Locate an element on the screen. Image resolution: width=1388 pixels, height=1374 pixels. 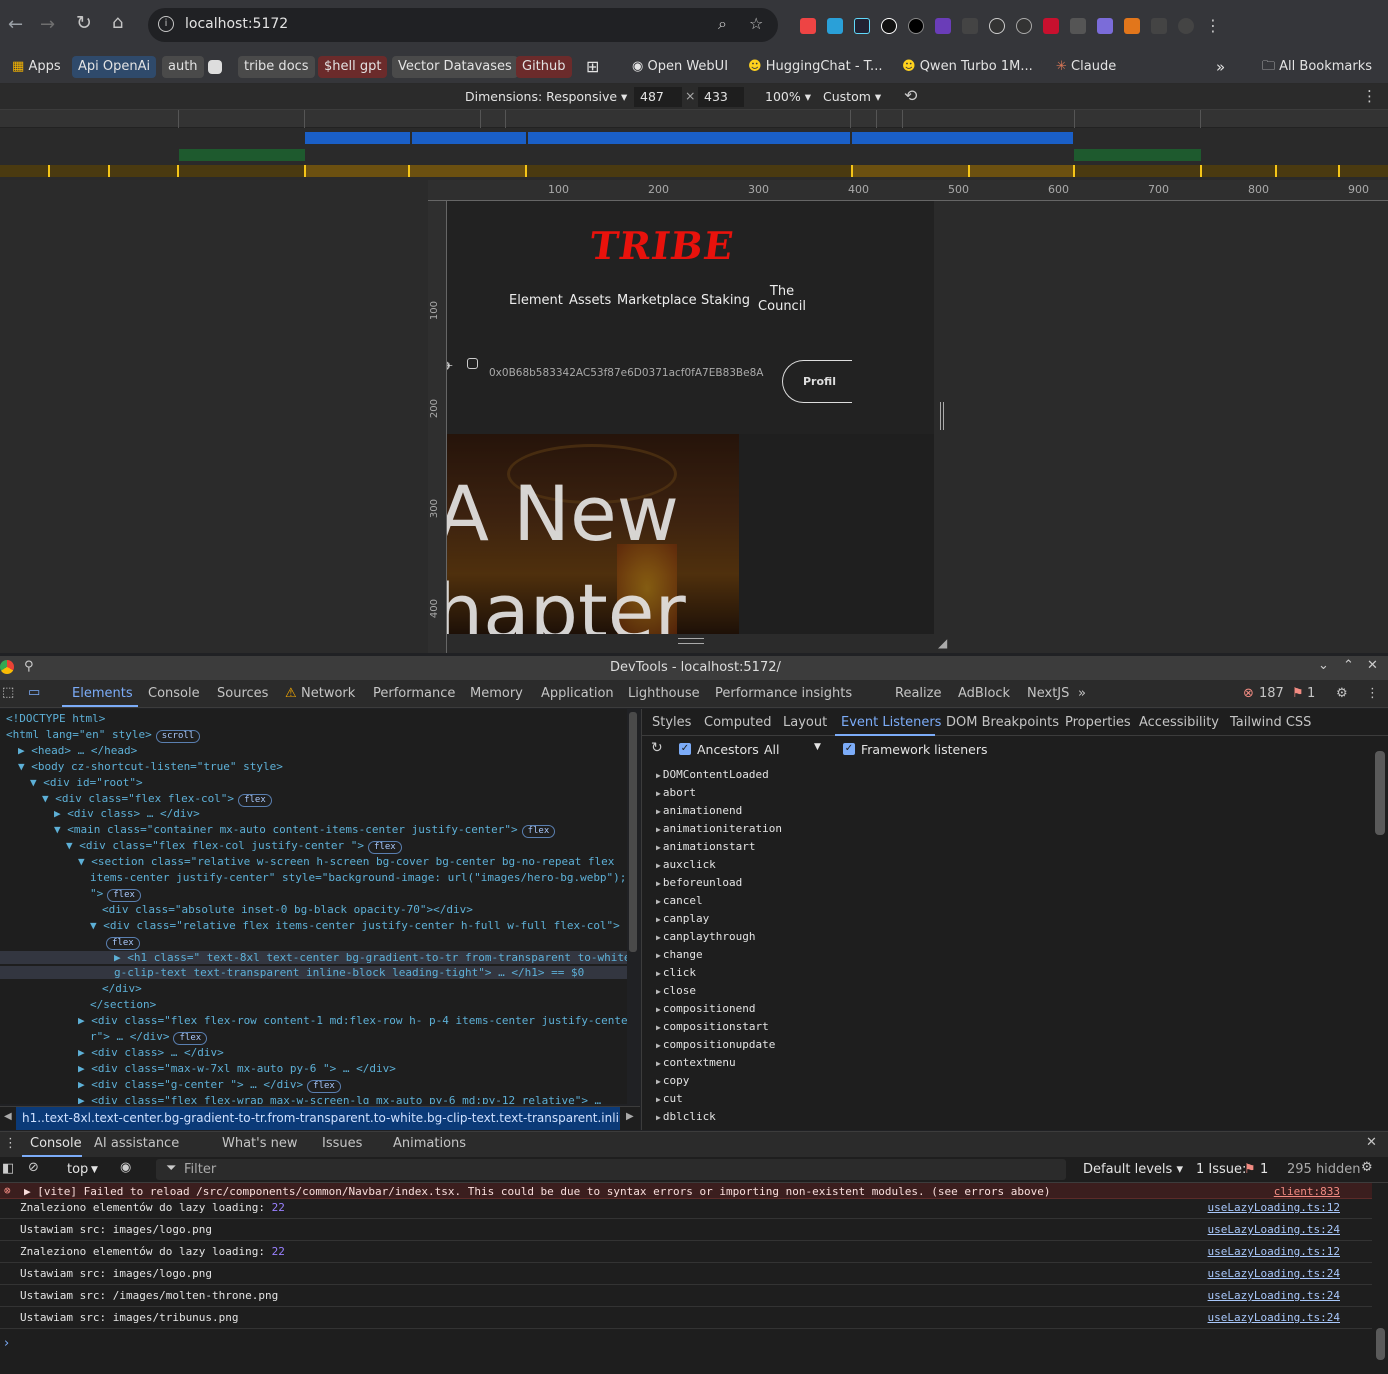
ancestors-checkbox: ✓ is located at coordinates (685, 749).